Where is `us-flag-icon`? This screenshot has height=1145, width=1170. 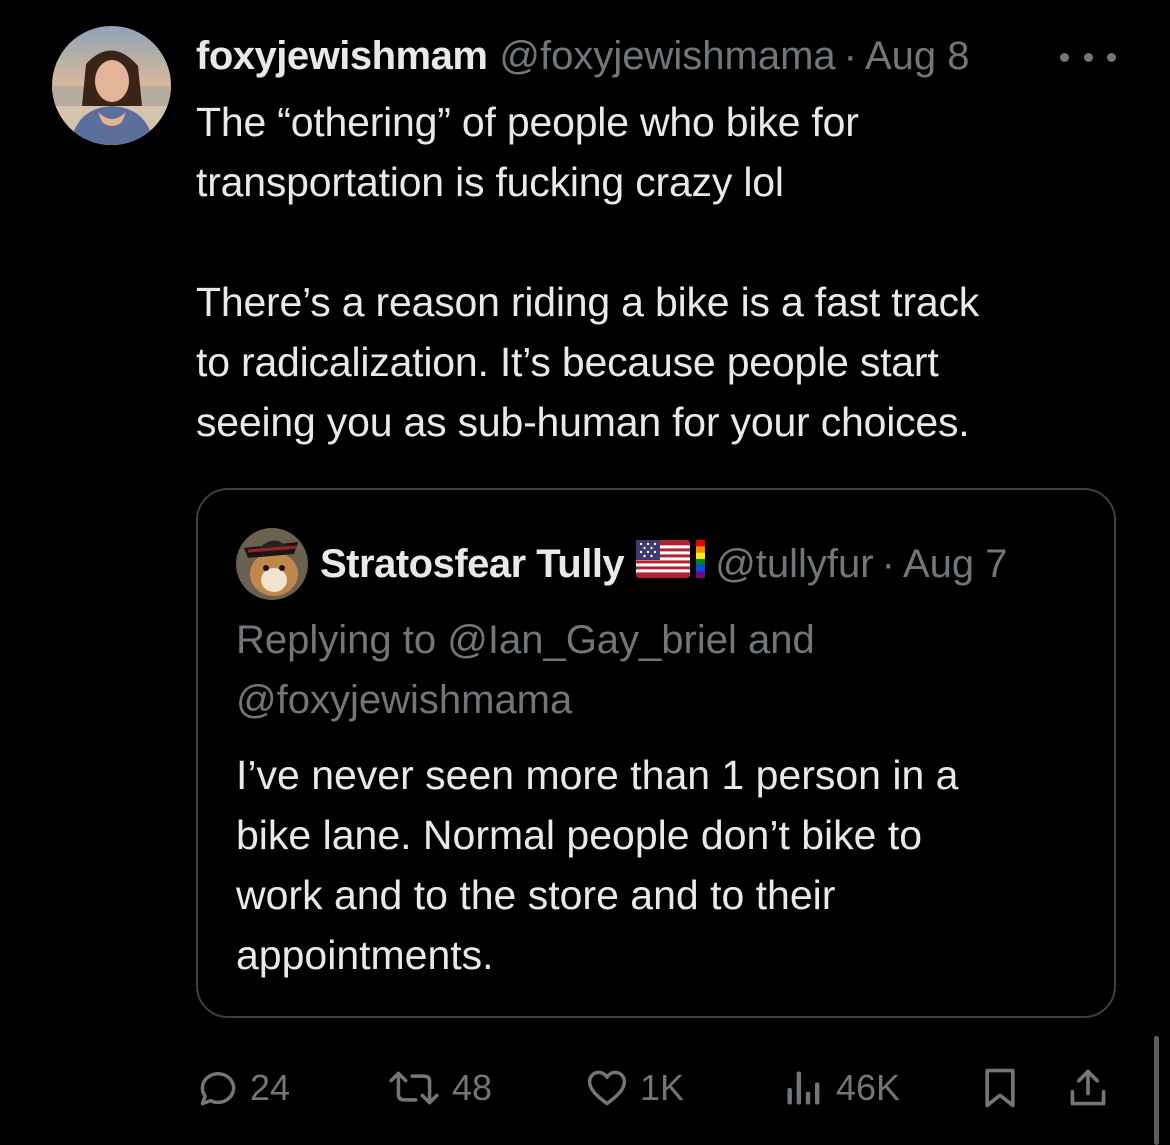
us-flag-icon is located at coordinates (663, 564).